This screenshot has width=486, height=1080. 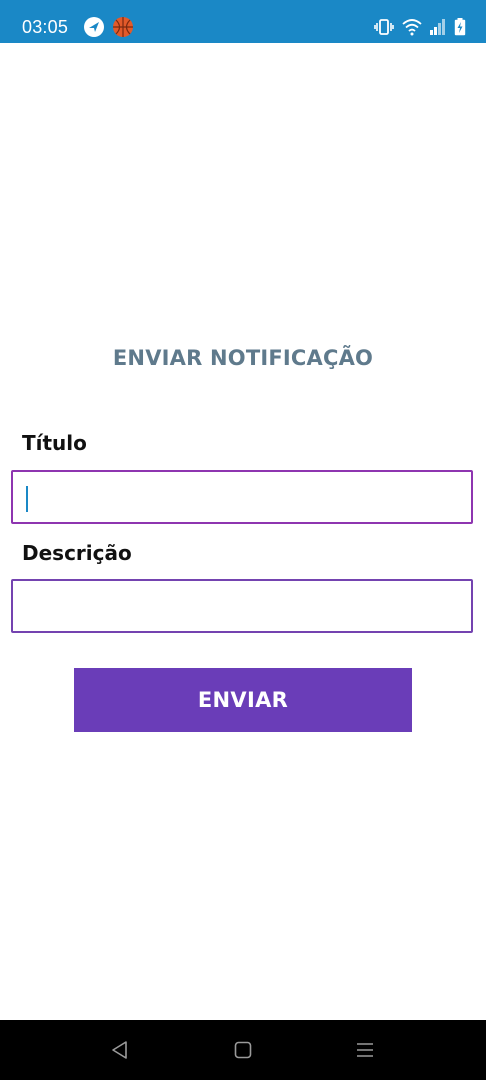 What do you see at coordinates (77, 553) in the screenshot?
I see `description-label: Descrição` at bounding box center [77, 553].